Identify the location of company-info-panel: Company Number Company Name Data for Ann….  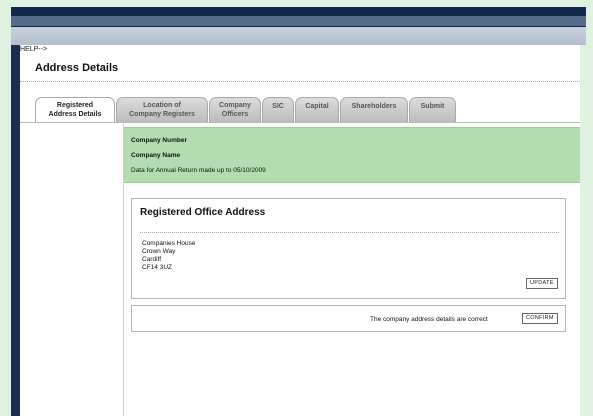
(352, 155).